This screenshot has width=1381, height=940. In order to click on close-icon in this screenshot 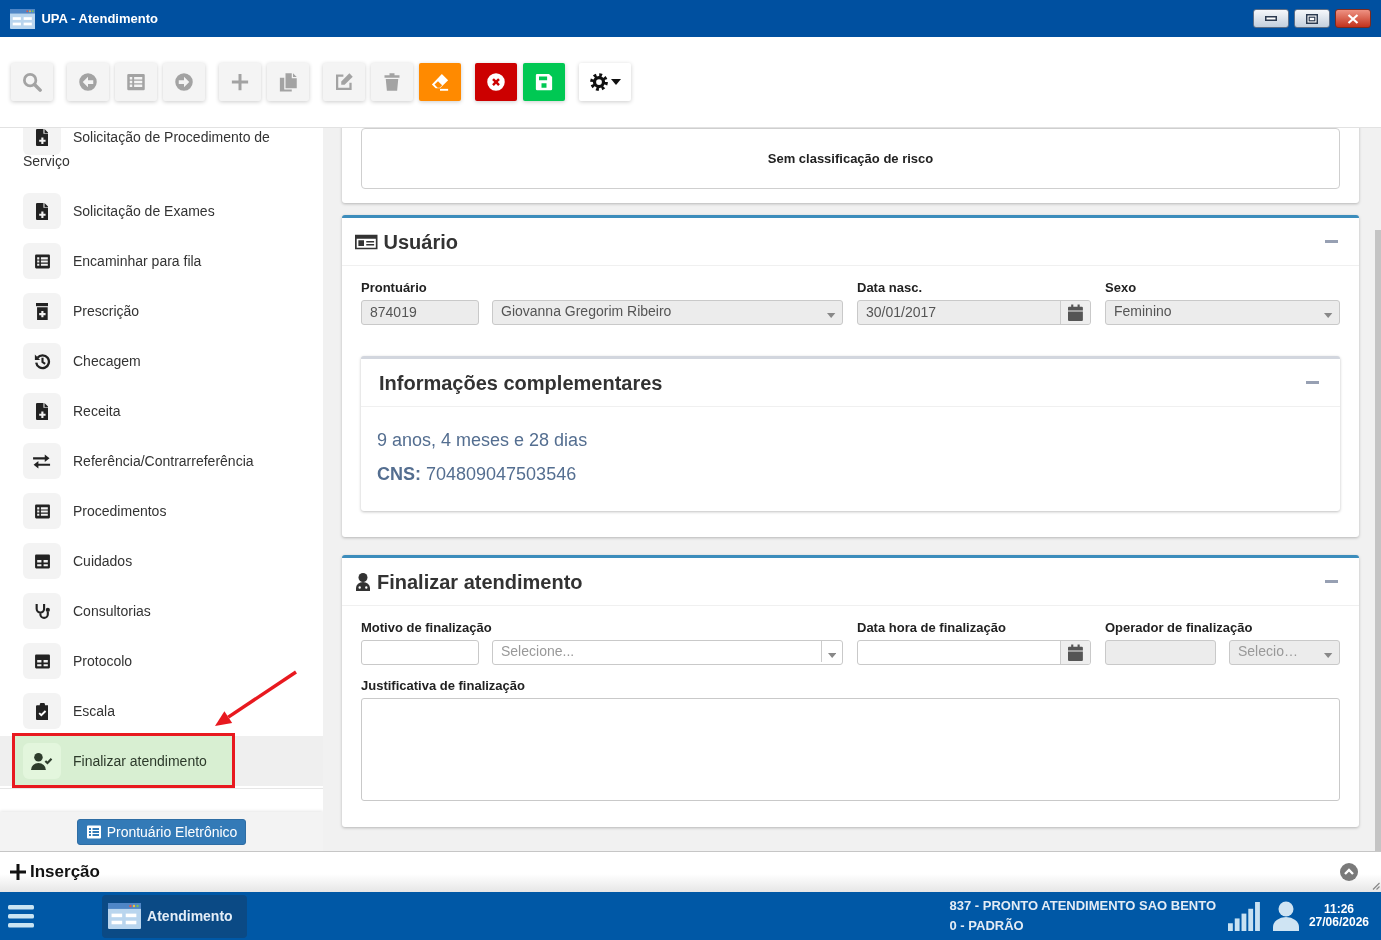, I will do `click(1353, 18)`.